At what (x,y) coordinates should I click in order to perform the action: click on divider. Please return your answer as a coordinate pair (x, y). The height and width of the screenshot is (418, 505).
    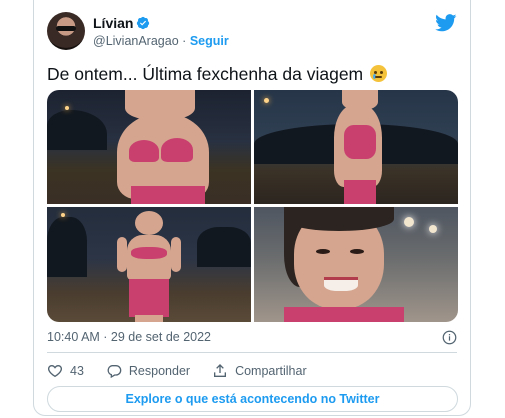
    Looking at the image, I should click on (252, 352).